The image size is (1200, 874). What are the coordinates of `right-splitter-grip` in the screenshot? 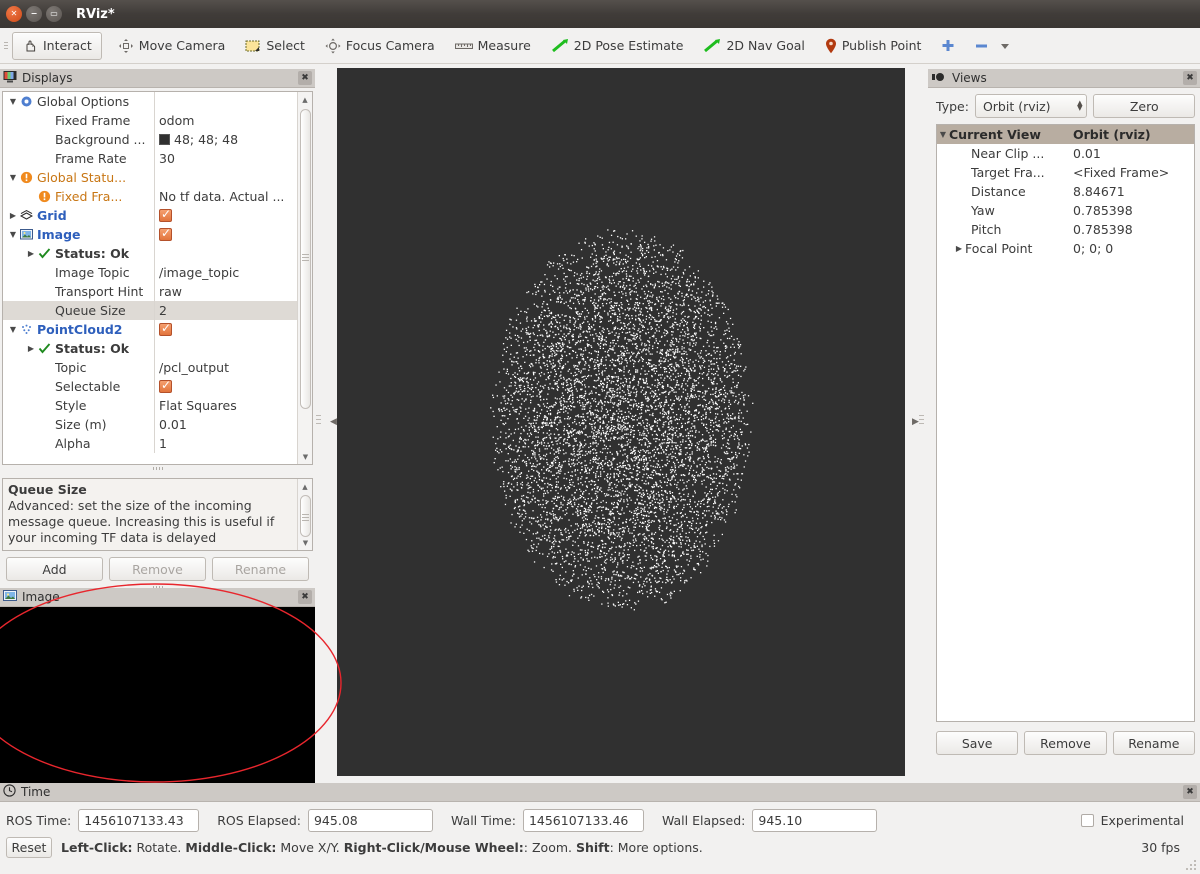 It's located at (921, 419).